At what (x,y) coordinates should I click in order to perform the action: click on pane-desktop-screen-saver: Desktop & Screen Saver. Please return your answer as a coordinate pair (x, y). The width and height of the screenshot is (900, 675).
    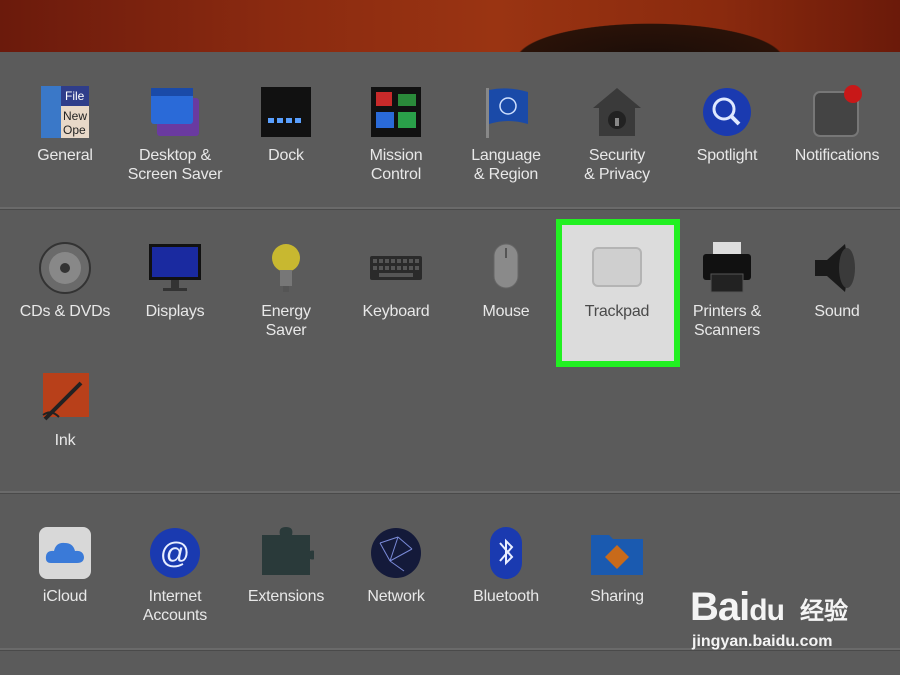
    Looking at the image, I should click on (175, 134).